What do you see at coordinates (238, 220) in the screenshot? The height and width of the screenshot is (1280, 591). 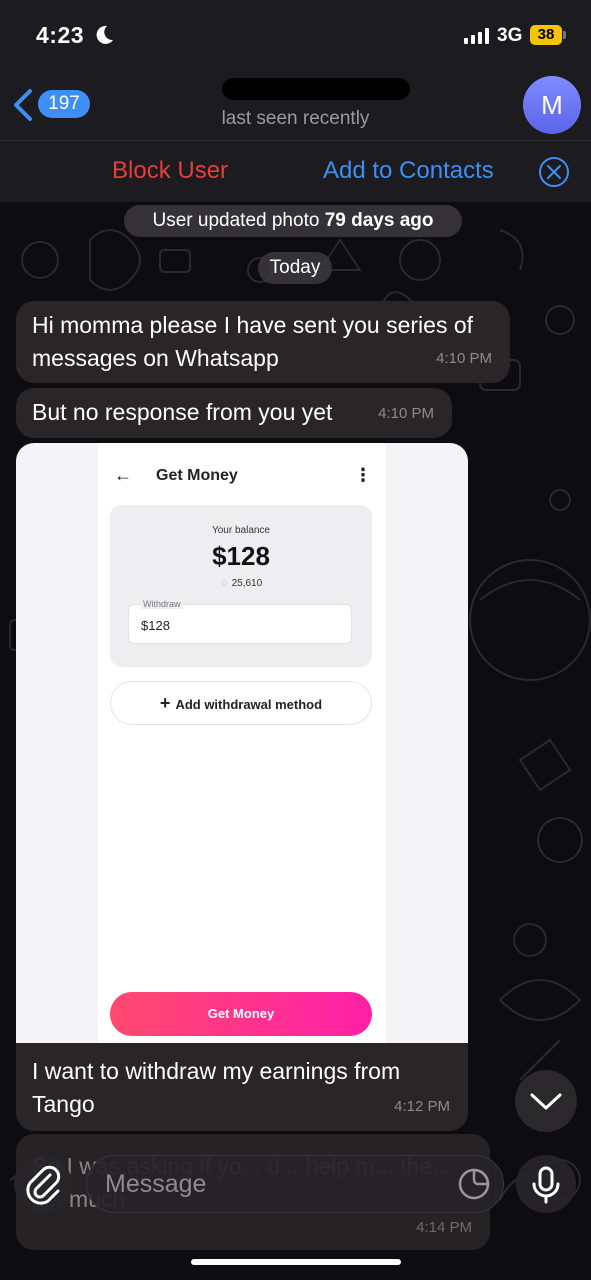 I see `photo-updated-prefix: User updated photo` at bounding box center [238, 220].